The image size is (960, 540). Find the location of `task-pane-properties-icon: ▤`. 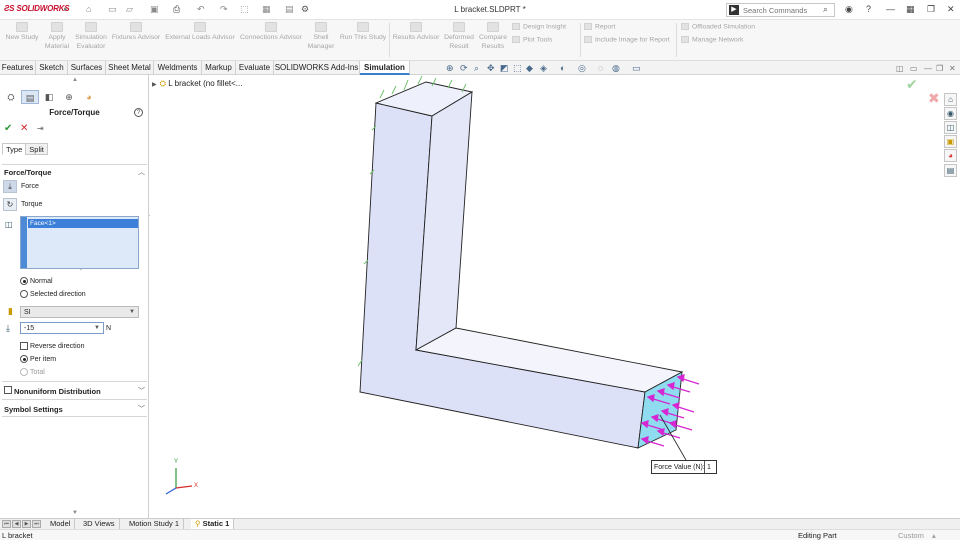

task-pane-properties-icon: ▤ is located at coordinates (950, 170).